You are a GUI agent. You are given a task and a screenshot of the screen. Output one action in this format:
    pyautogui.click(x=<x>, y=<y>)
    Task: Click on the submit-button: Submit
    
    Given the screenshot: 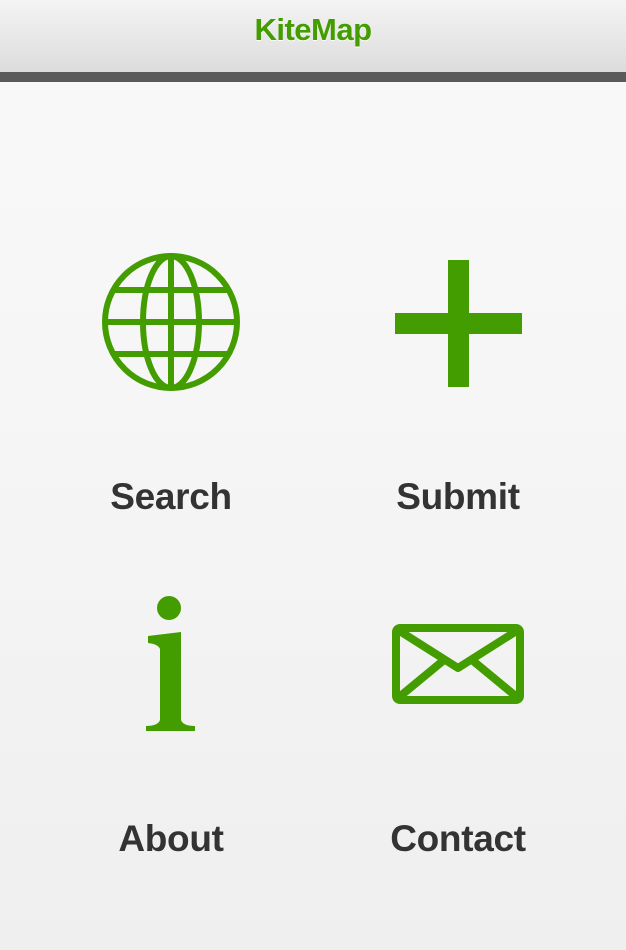 What is the action you would take?
    pyautogui.click(x=458, y=385)
    